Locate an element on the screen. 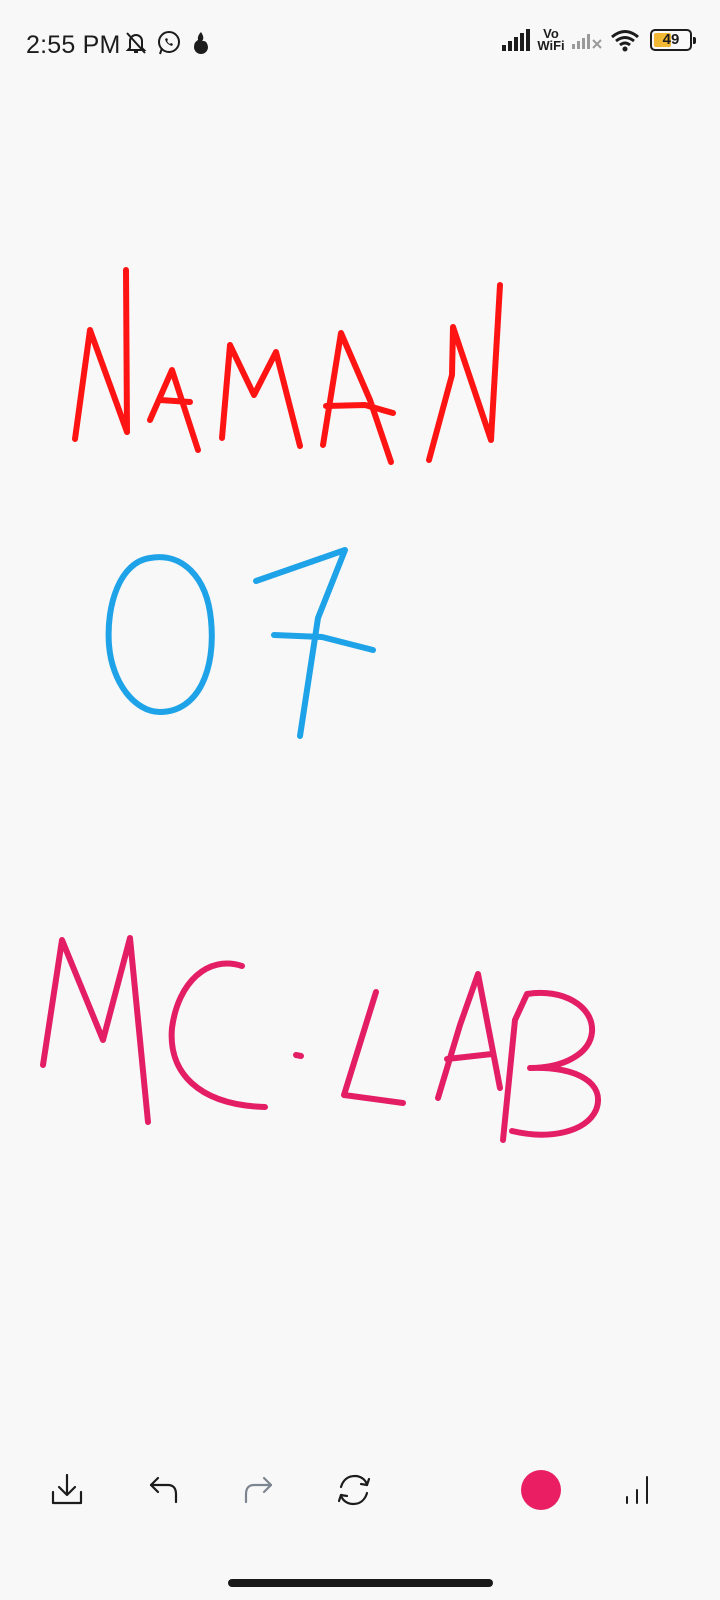 This screenshot has height=1600, width=720. stroke-width-icon is located at coordinates (637, 1490).